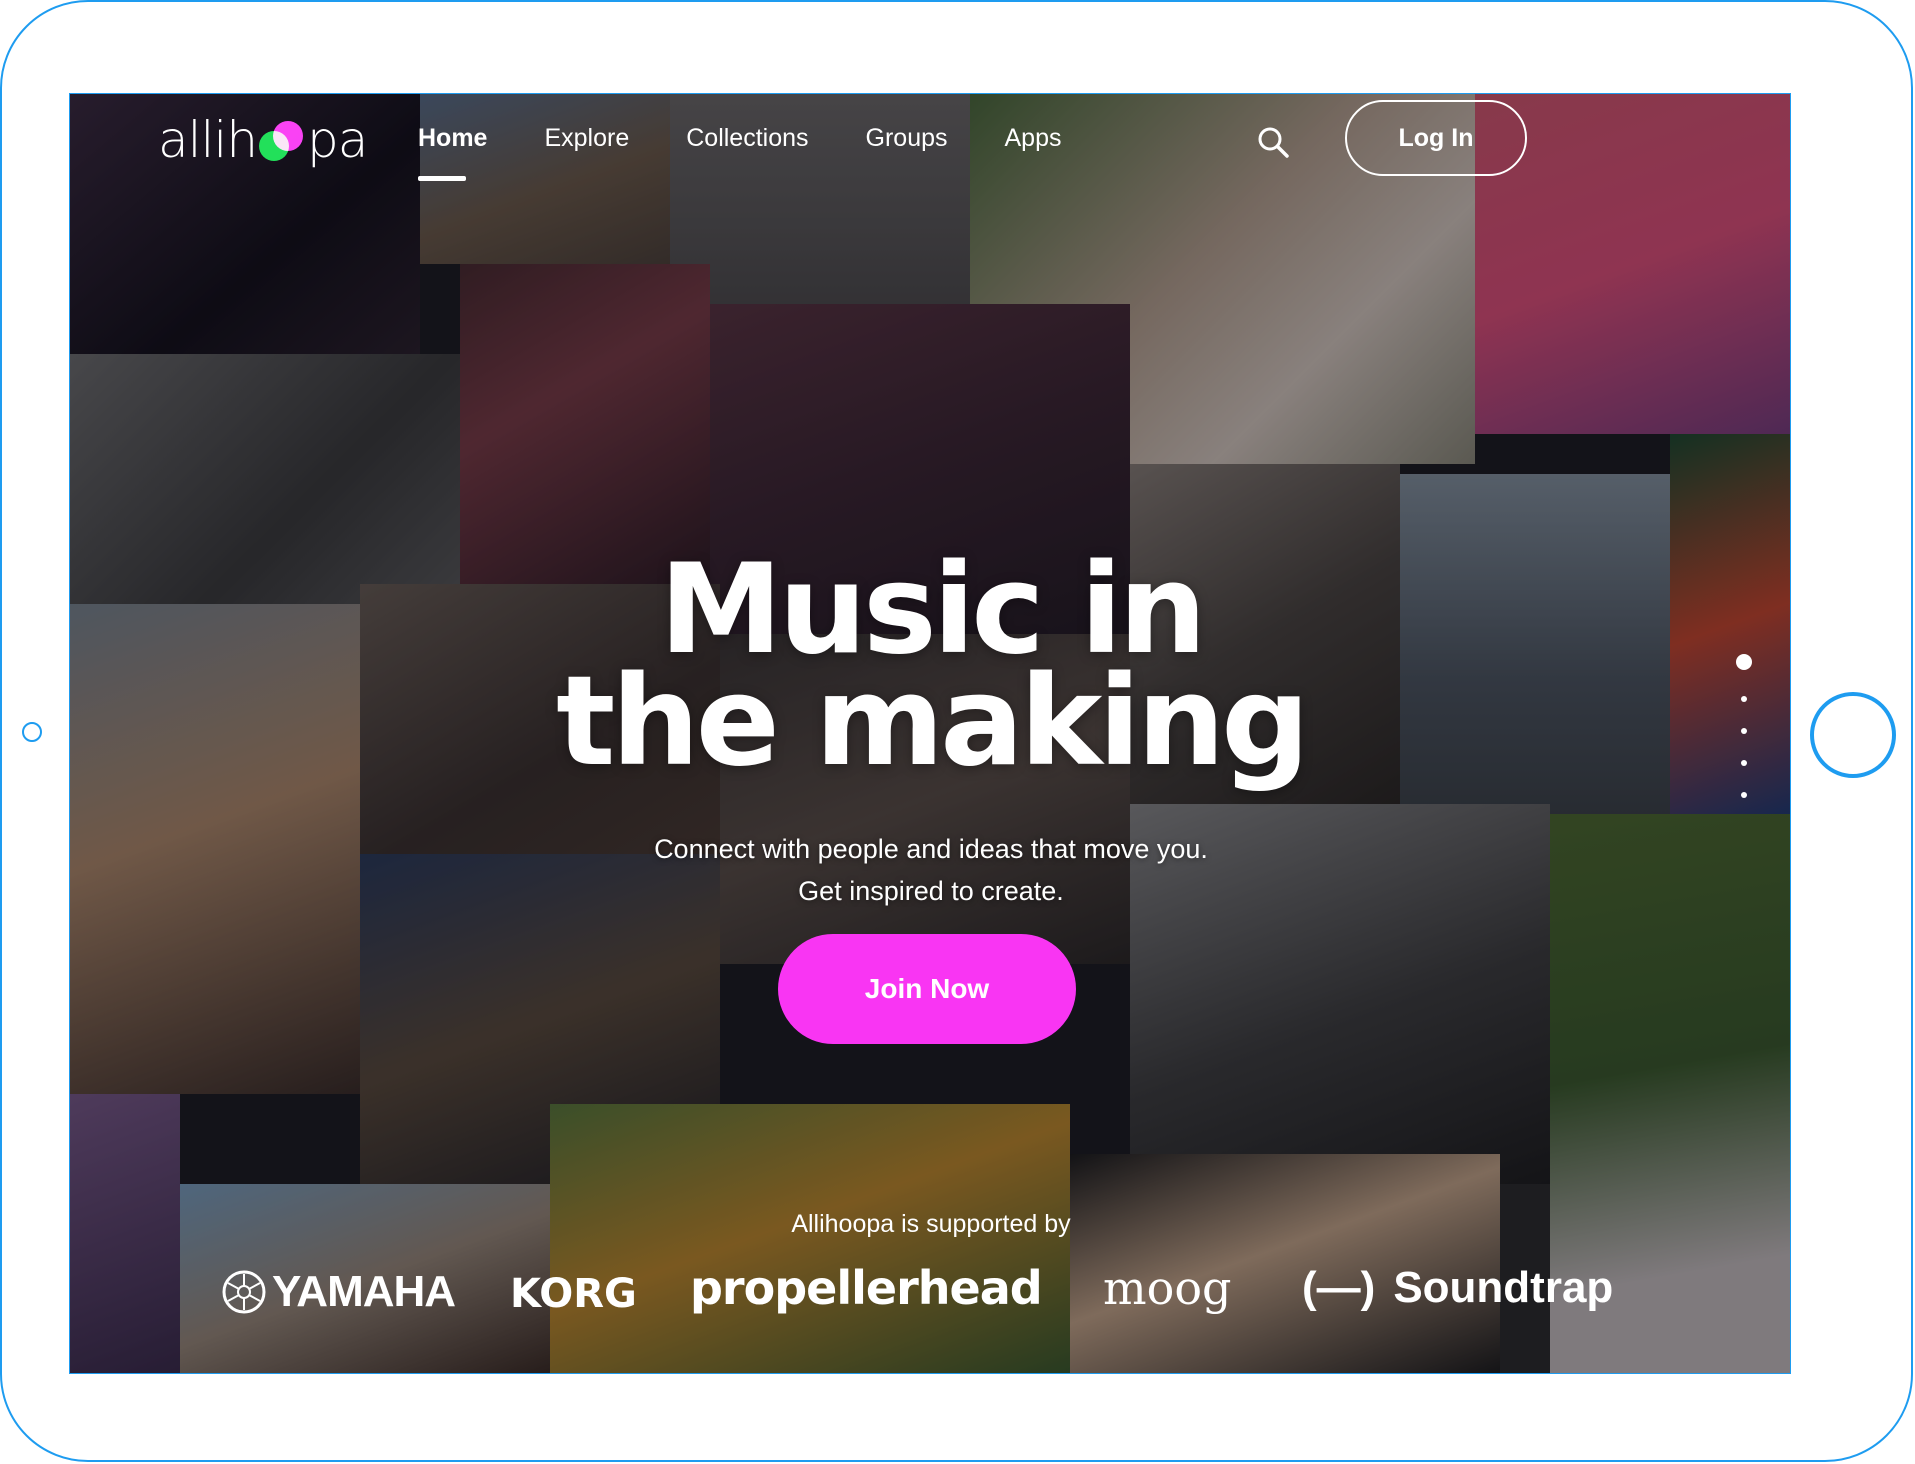 The image size is (1915, 1464). What do you see at coordinates (364, 1291) in the screenshot?
I see `yamaha-text: YAMAHA` at bounding box center [364, 1291].